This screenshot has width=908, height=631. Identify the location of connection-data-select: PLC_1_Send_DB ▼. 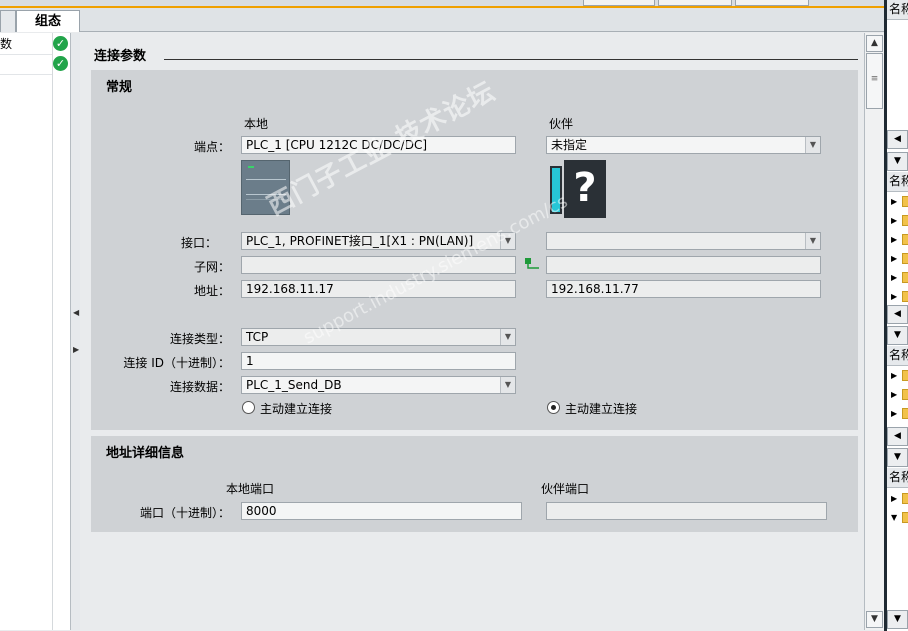
(378, 385).